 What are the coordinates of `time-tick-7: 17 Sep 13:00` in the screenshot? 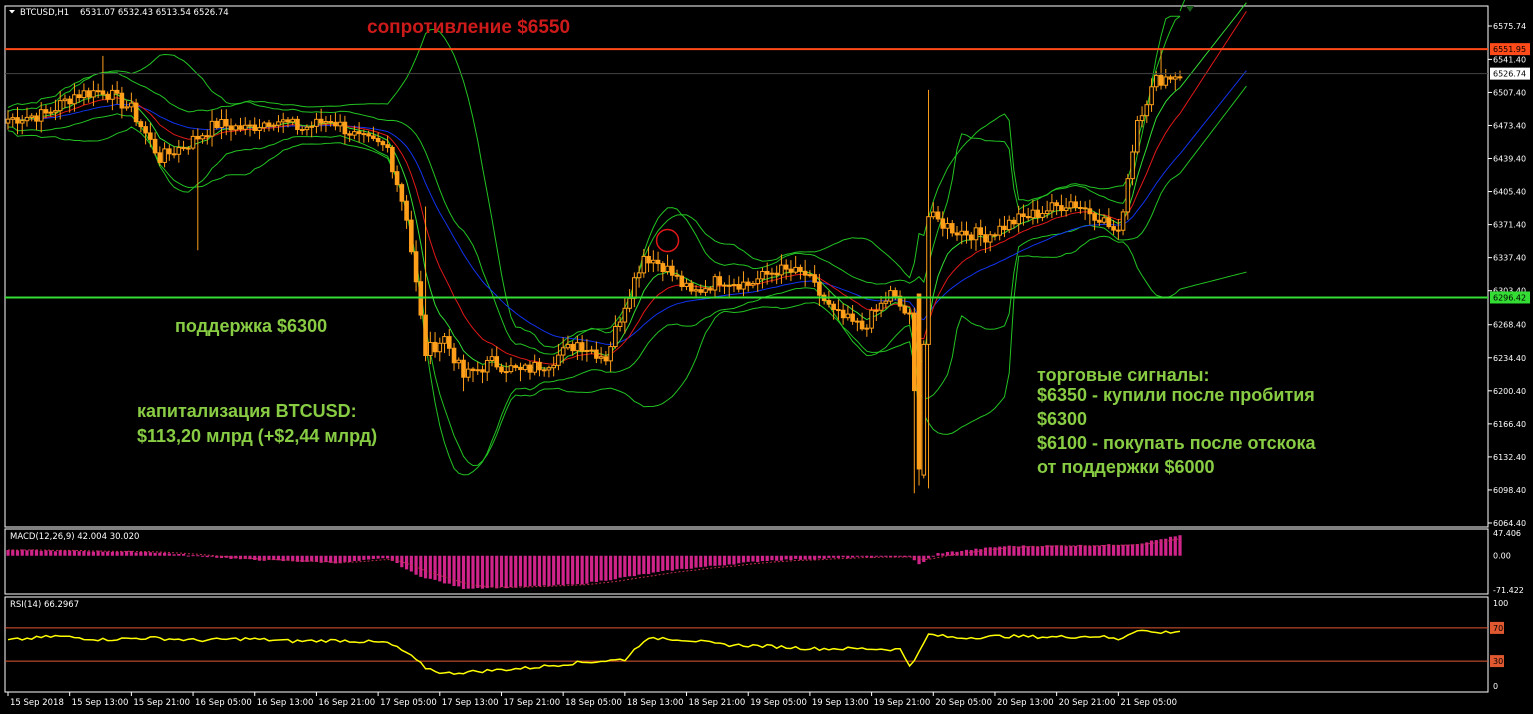 It's located at (470, 703).